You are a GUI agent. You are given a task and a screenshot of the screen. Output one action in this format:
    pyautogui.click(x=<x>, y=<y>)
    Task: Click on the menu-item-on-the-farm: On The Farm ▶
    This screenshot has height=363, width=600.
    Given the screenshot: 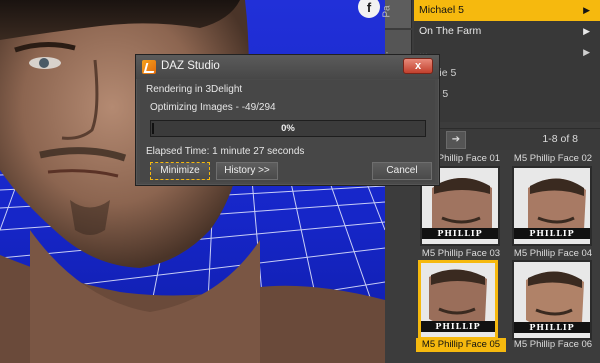 What is the action you would take?
    pyautogui.click(x=507, y=31)
    